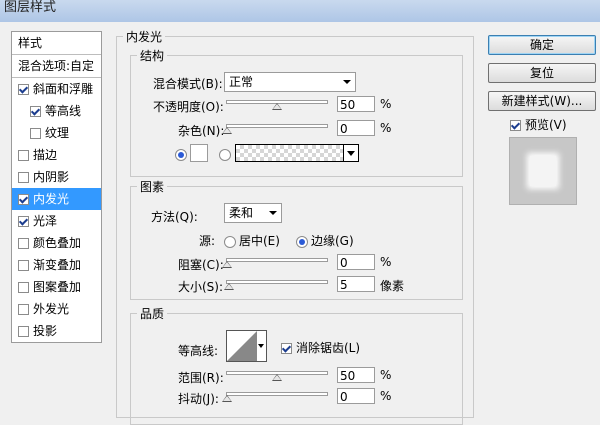 This screenshot has width=600, height=425. Describe the element at coordinates (56, 265) in the screenshot. I see `style-list-item: 渐变叠加` at that location.